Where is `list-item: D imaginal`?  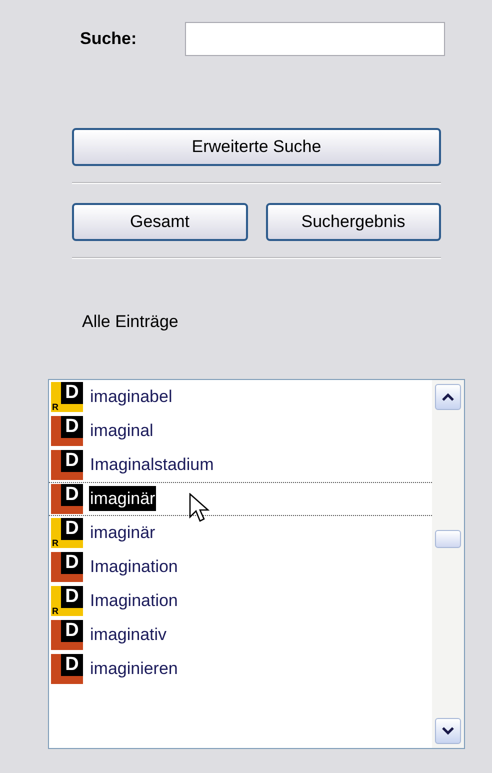 list-item: D imaginal is located at coordinates (240, 431).